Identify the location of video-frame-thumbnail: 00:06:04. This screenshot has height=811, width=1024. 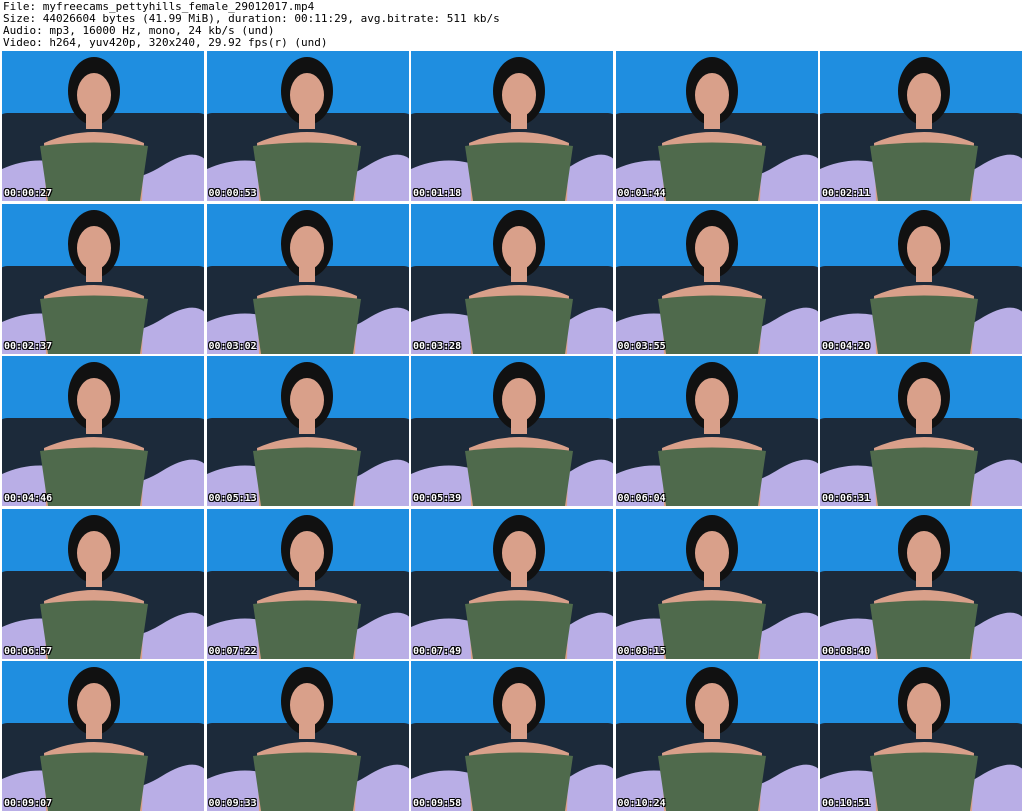
(716, 431).